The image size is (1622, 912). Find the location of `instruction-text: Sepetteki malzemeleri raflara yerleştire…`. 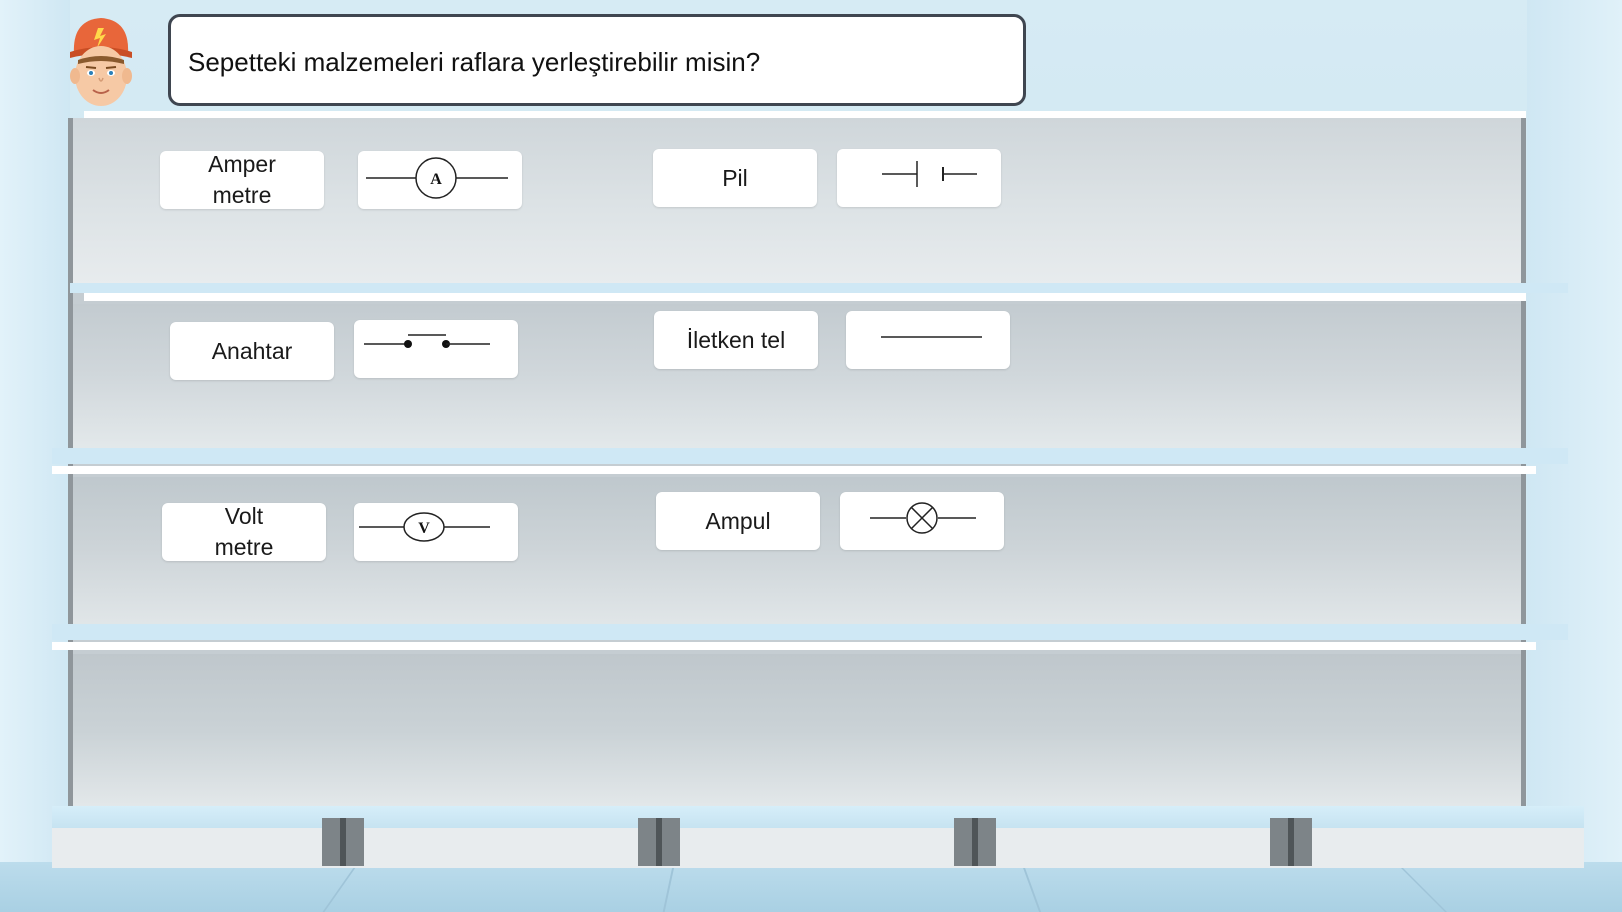

instruction-text: Sepetteki malzemeleri raflara yerleştire… is located at coordinates (474, 62).